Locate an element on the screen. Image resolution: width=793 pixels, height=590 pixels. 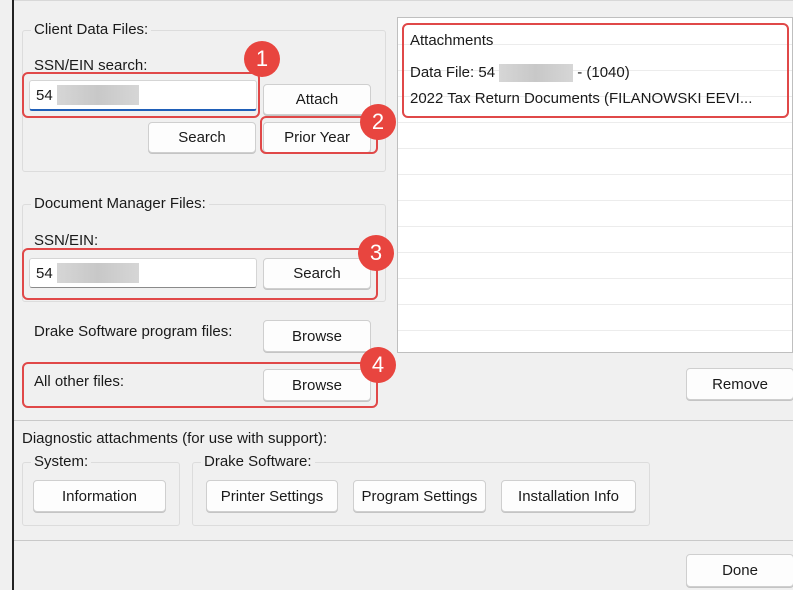
highlight-1-box is located at coordinates (141, 95).